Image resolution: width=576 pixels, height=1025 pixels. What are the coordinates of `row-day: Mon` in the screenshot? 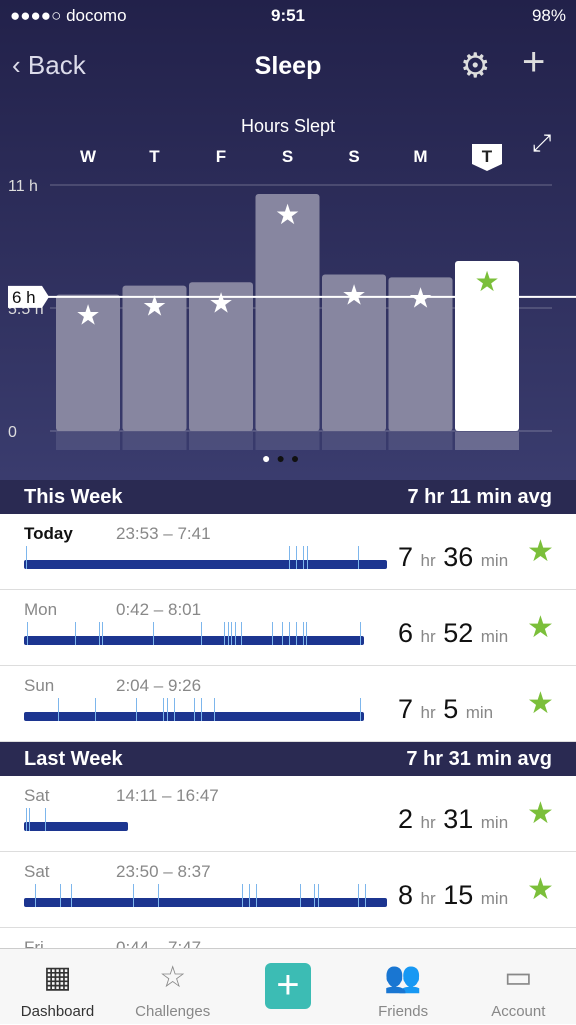 It's located at (41, 609).